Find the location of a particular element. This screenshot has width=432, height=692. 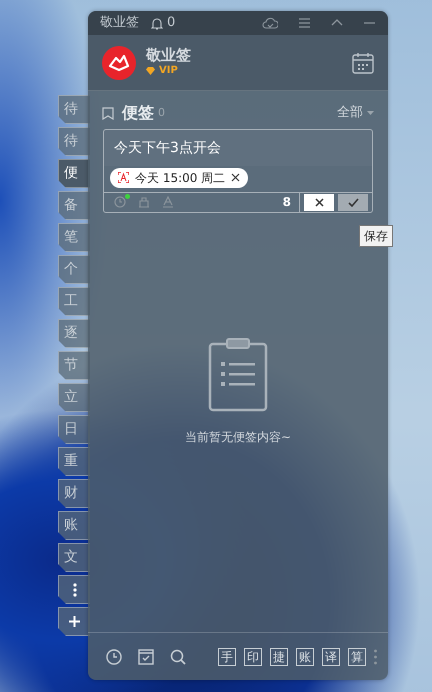

side-tab: 文 is located at coordinates (74, 557).